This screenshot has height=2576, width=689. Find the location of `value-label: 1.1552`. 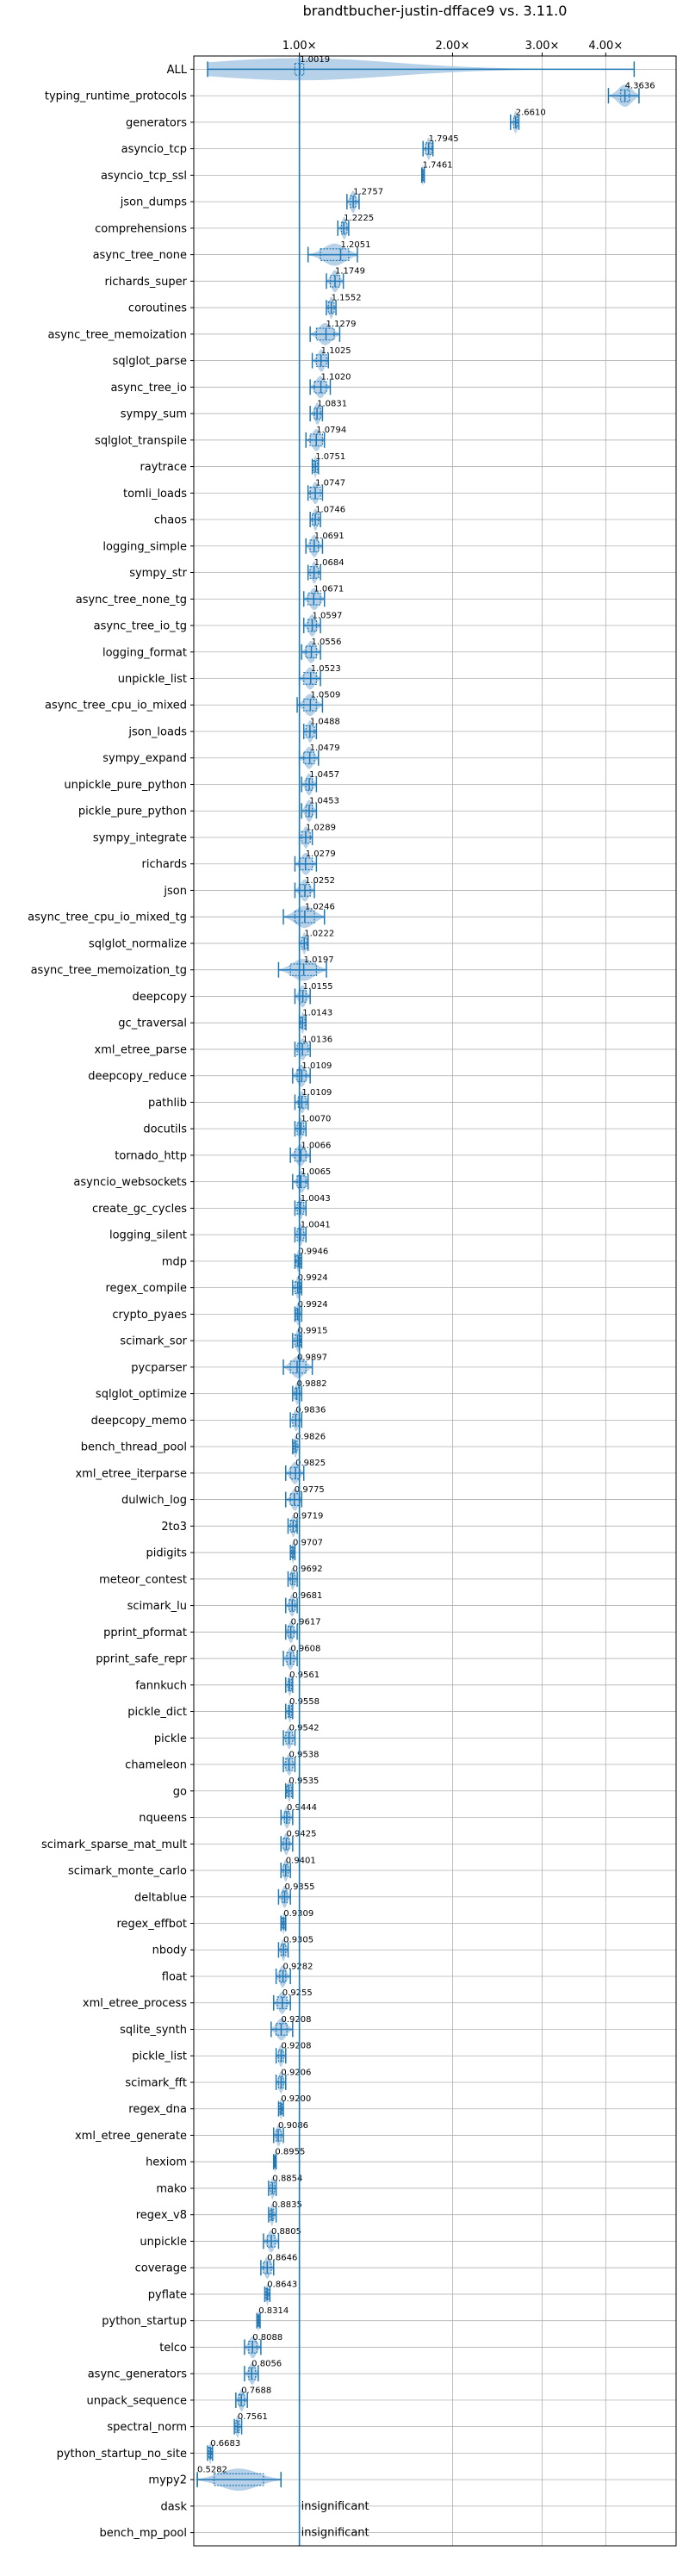

value-label: 1.1552 is located at coordinates (347, 297).